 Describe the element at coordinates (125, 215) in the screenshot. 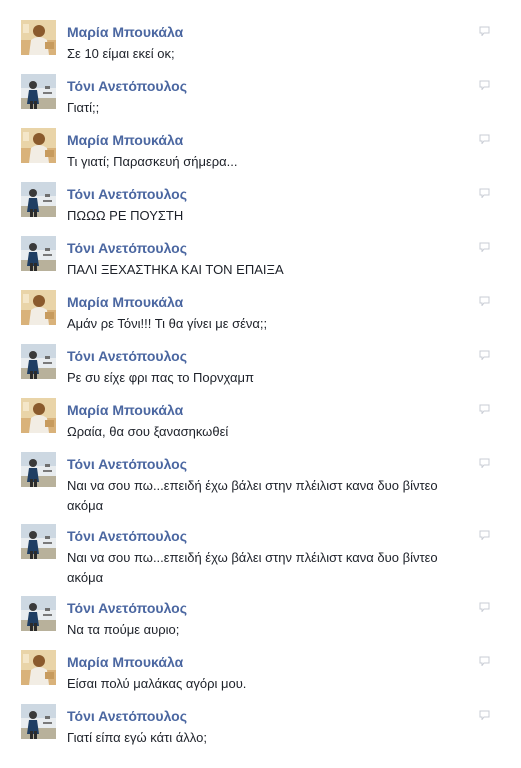

I see `message-text: ΠΩΩΩ ΡΕ ΠΟΥΣΤΗ` at that location.